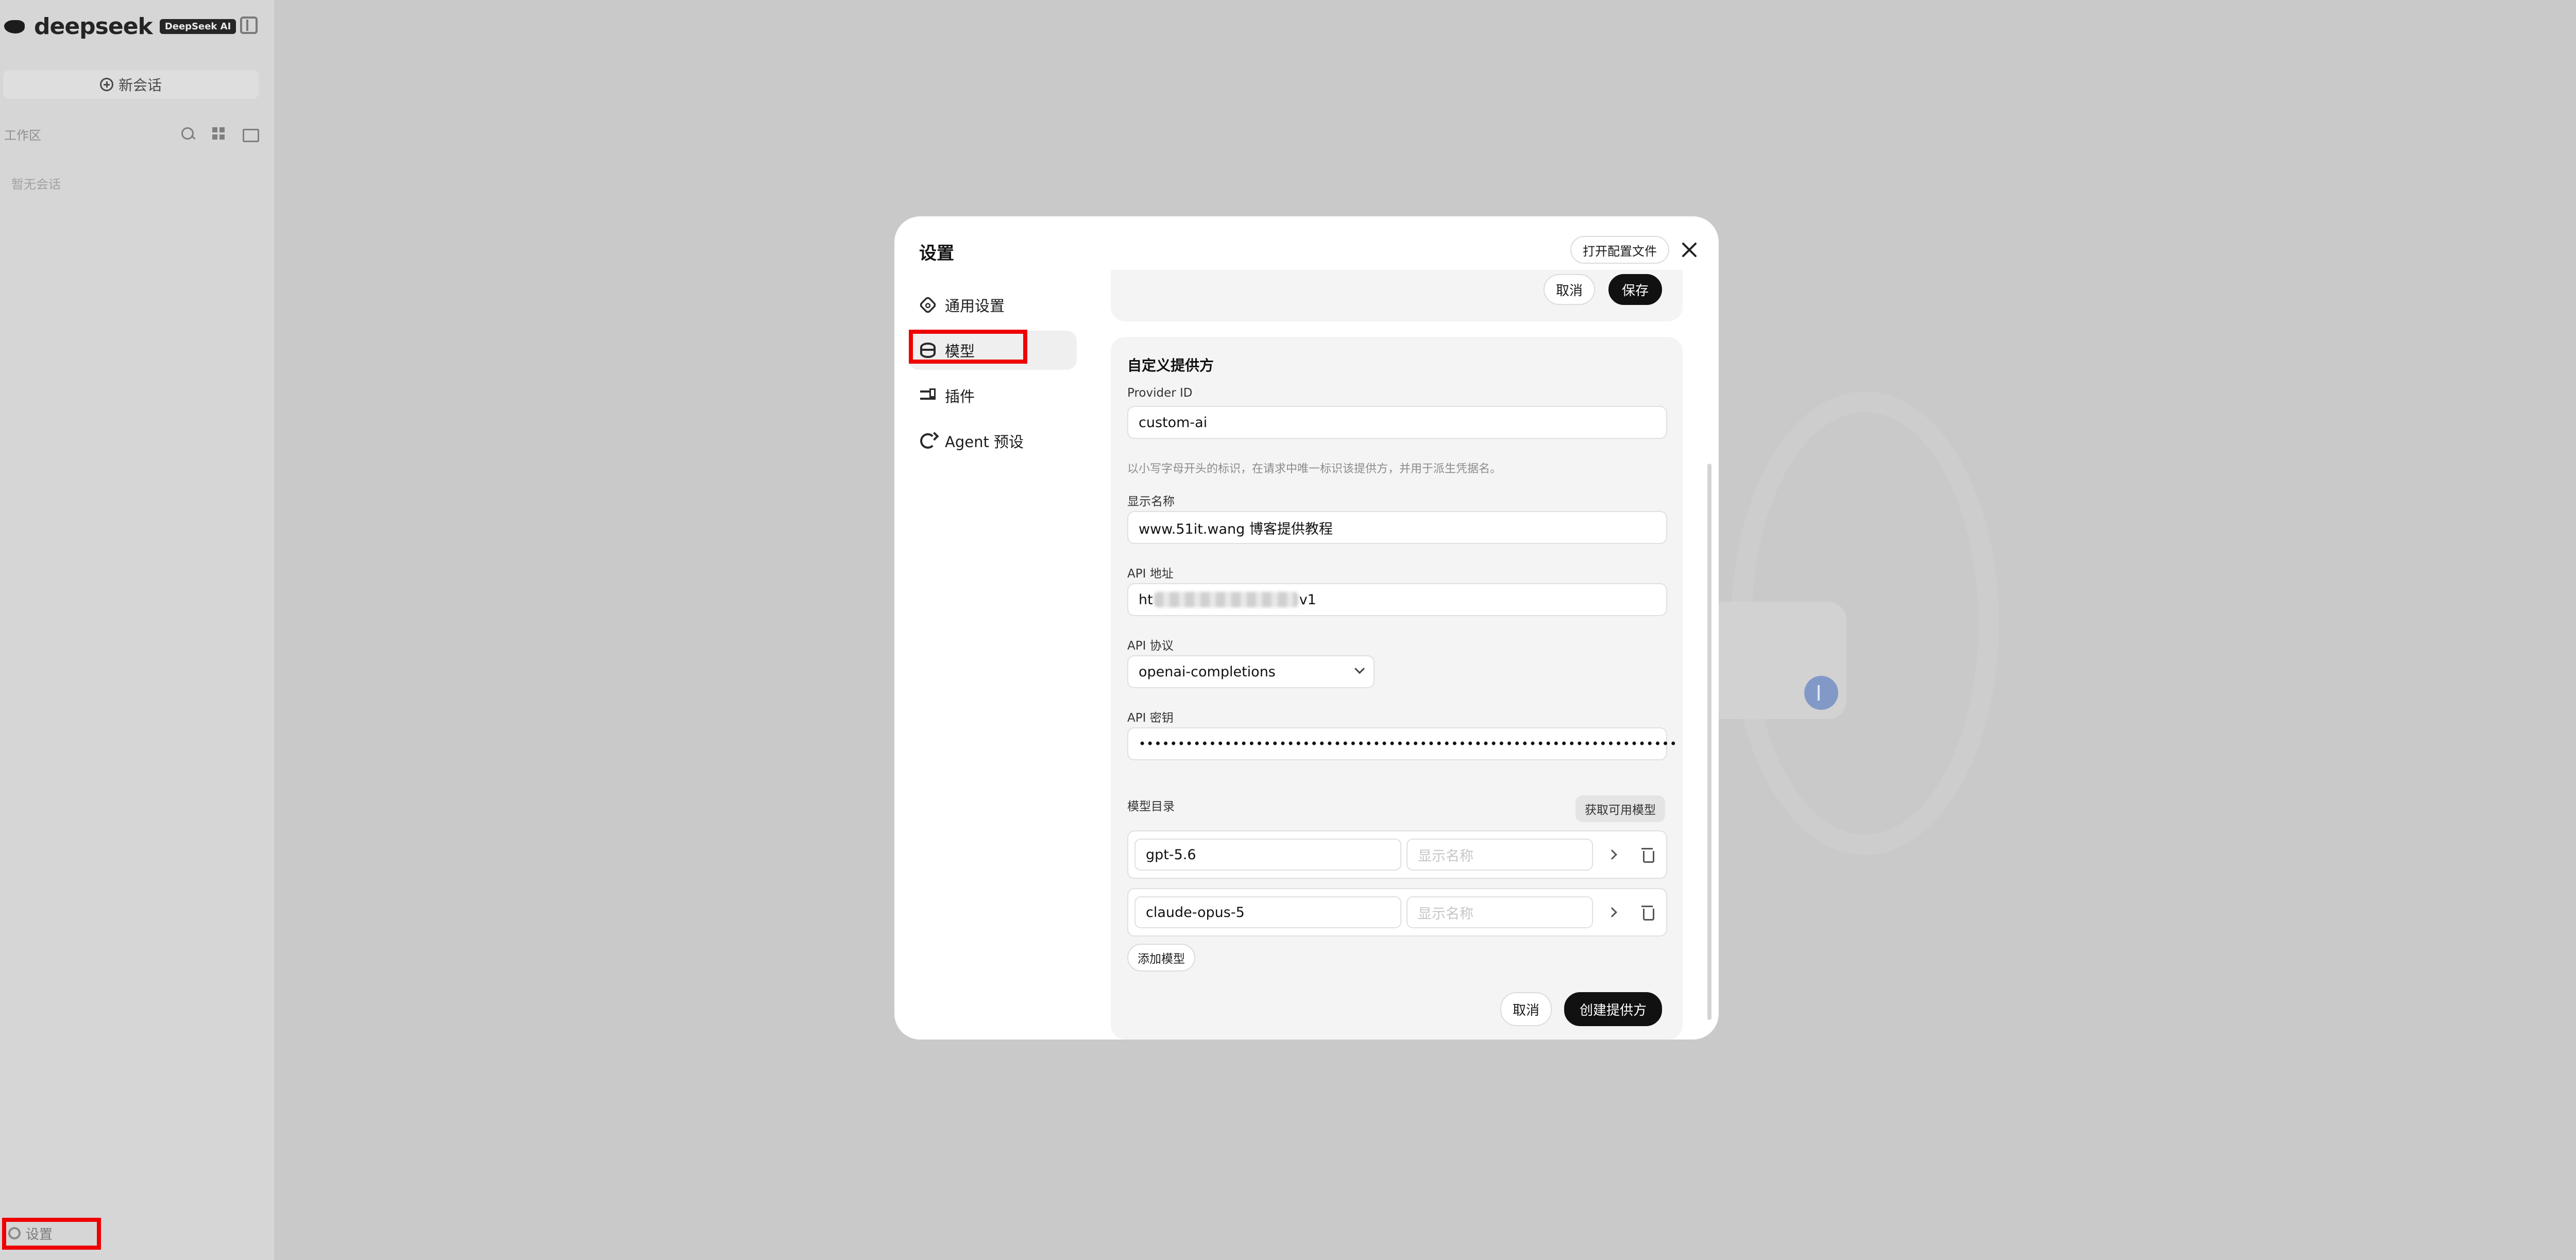  I want to click on model-id-input: claude-opus-5, so click(1267, 912).